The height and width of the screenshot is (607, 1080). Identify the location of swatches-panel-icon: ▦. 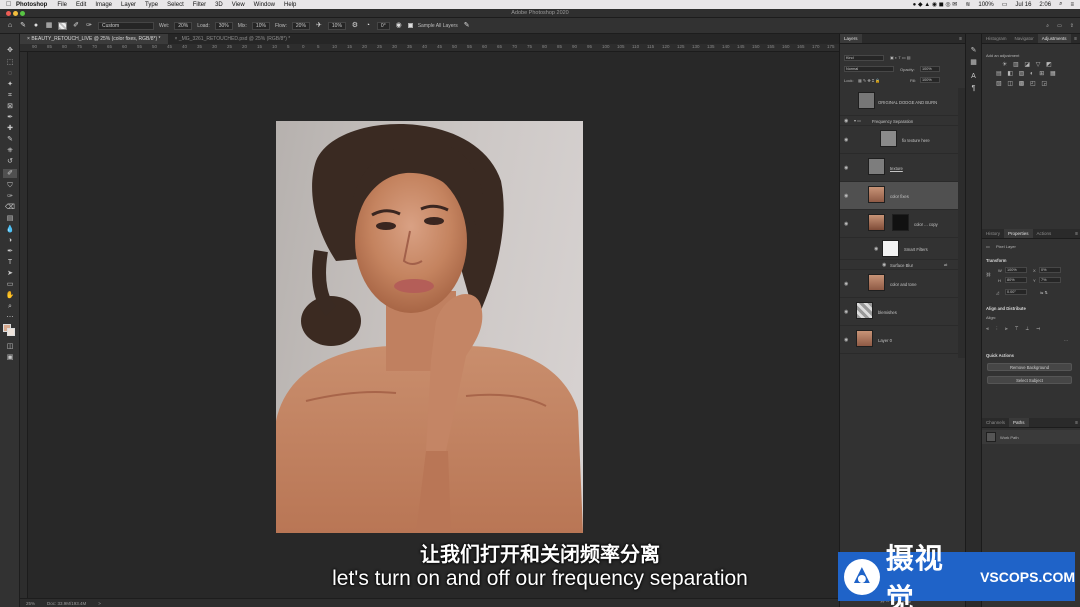
(973, 62).